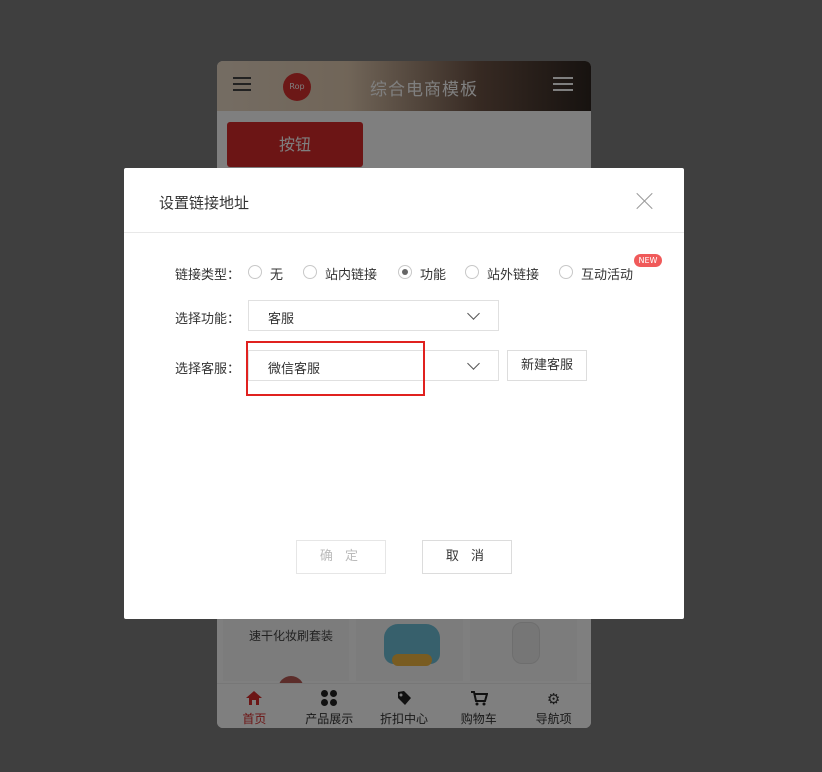 The height and width of the screenshot is (772, 822). Describe the element at coordinates (648, 260) in the screenshot. I see `new-badge: NEW` at that location.